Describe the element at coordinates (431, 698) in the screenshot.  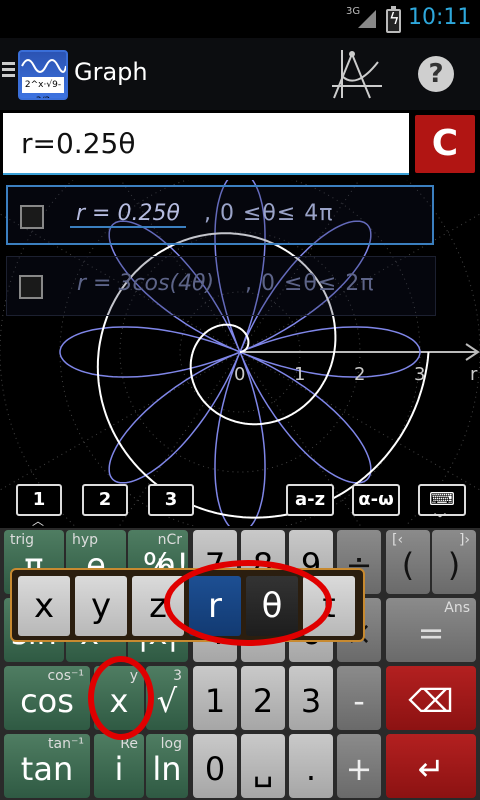
I see `backspace-button: ⌫` at that location.